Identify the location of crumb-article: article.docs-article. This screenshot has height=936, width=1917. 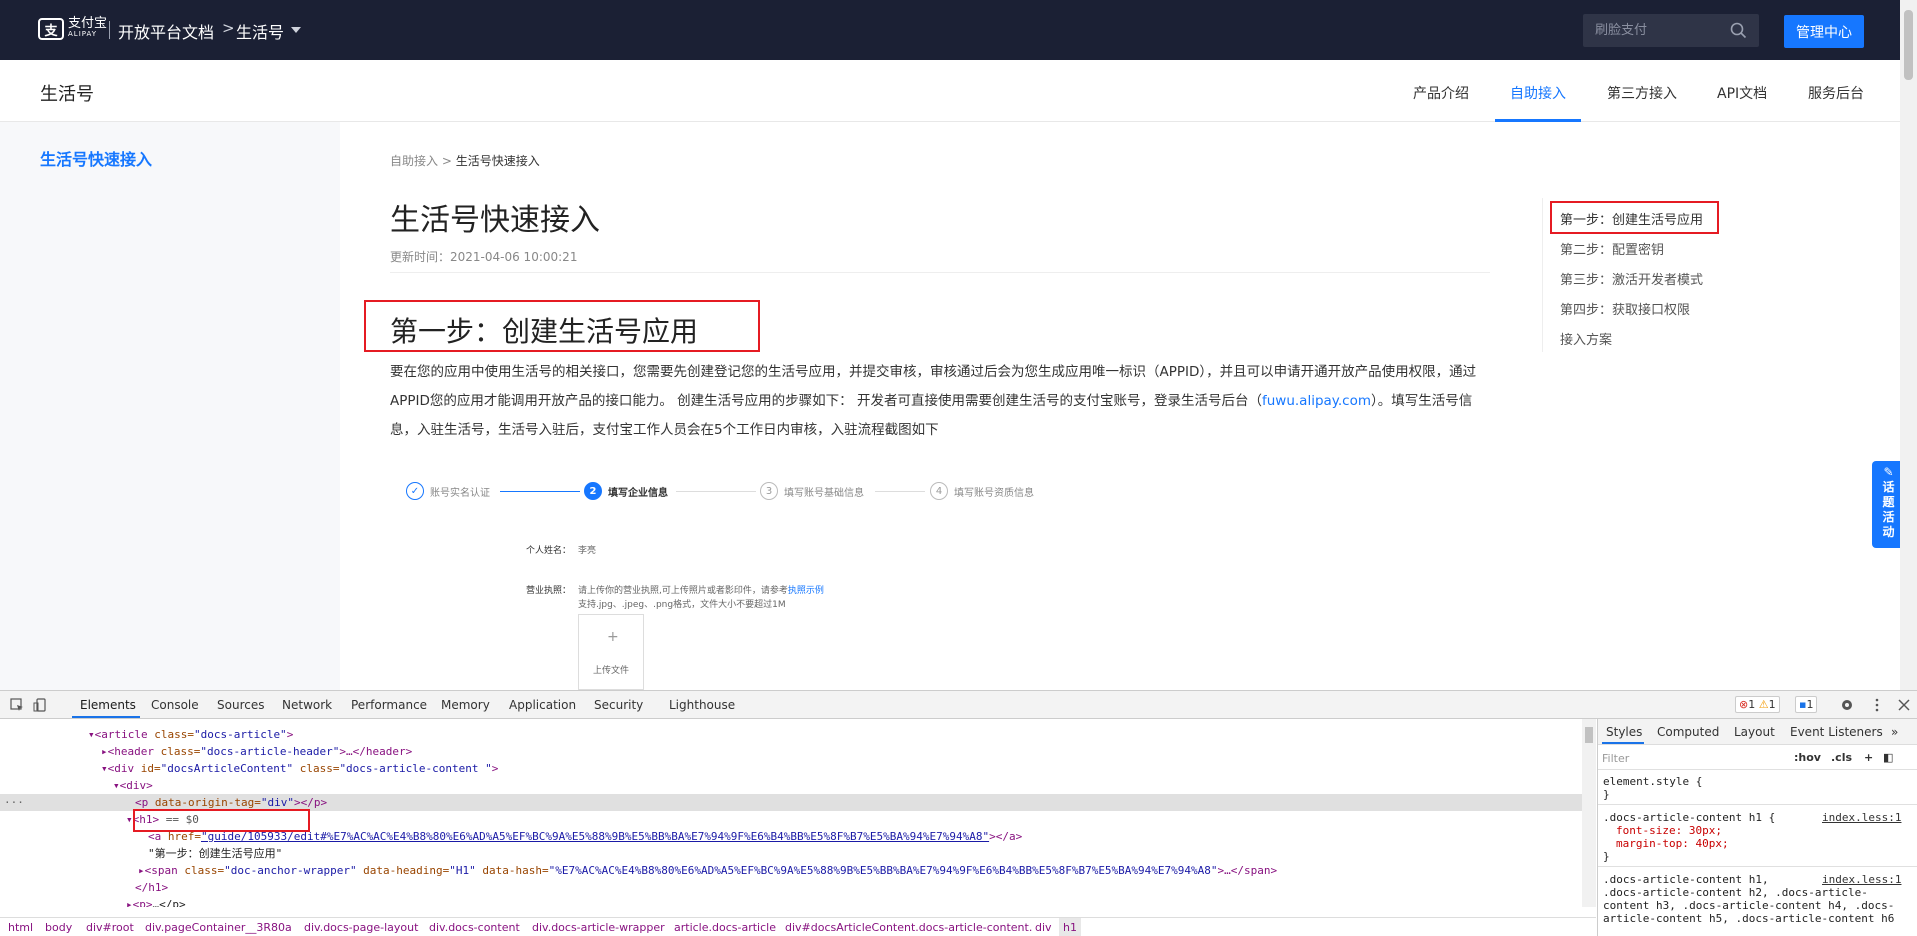
(725, 927).